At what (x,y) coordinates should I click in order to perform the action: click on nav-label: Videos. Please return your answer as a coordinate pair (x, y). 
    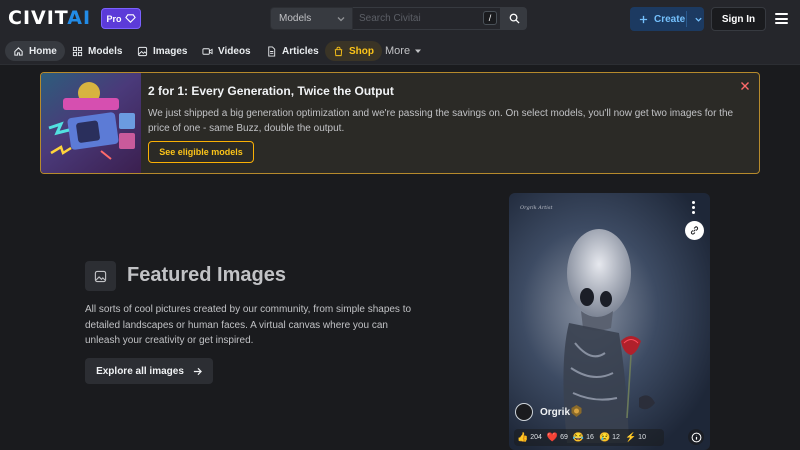
    Looking at the image, I should click on (234, 51).